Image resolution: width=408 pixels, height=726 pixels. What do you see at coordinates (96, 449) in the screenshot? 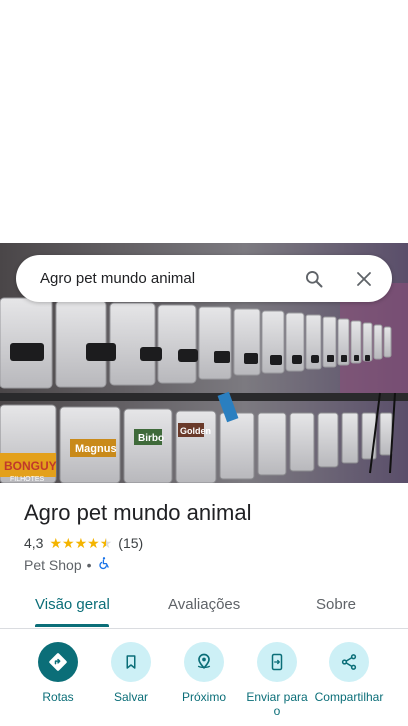
I see `photo-label-magnus: Magnus` at bounding box center [96, 449].